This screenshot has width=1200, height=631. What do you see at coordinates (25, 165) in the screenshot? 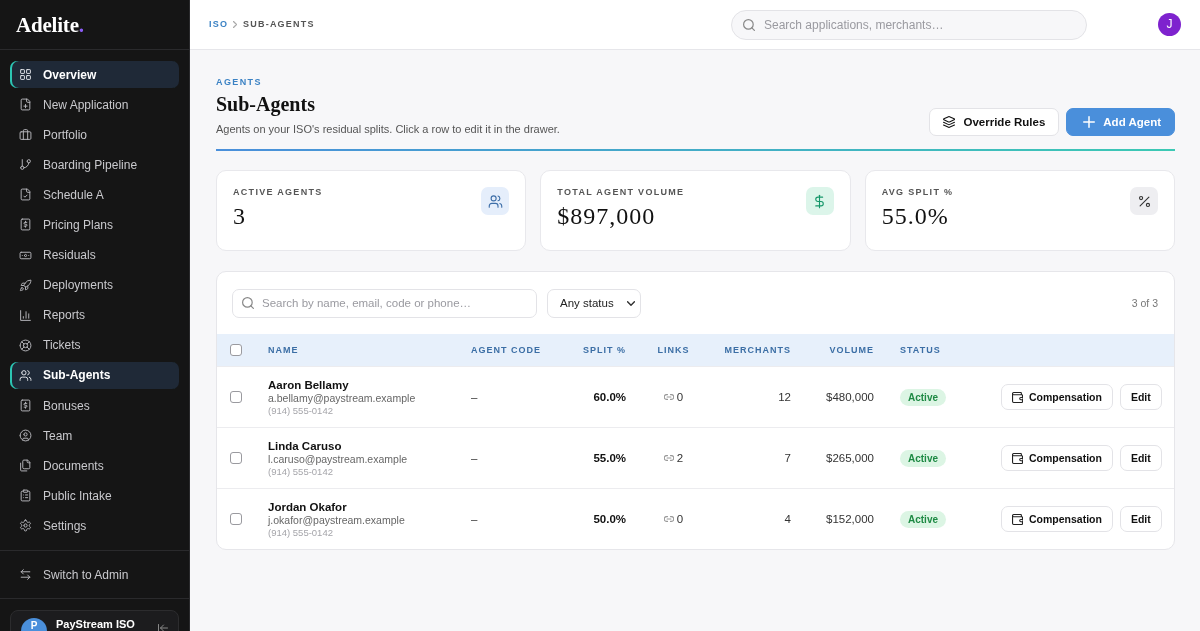
I see `branch-icon` at bounding box center [25, 165].